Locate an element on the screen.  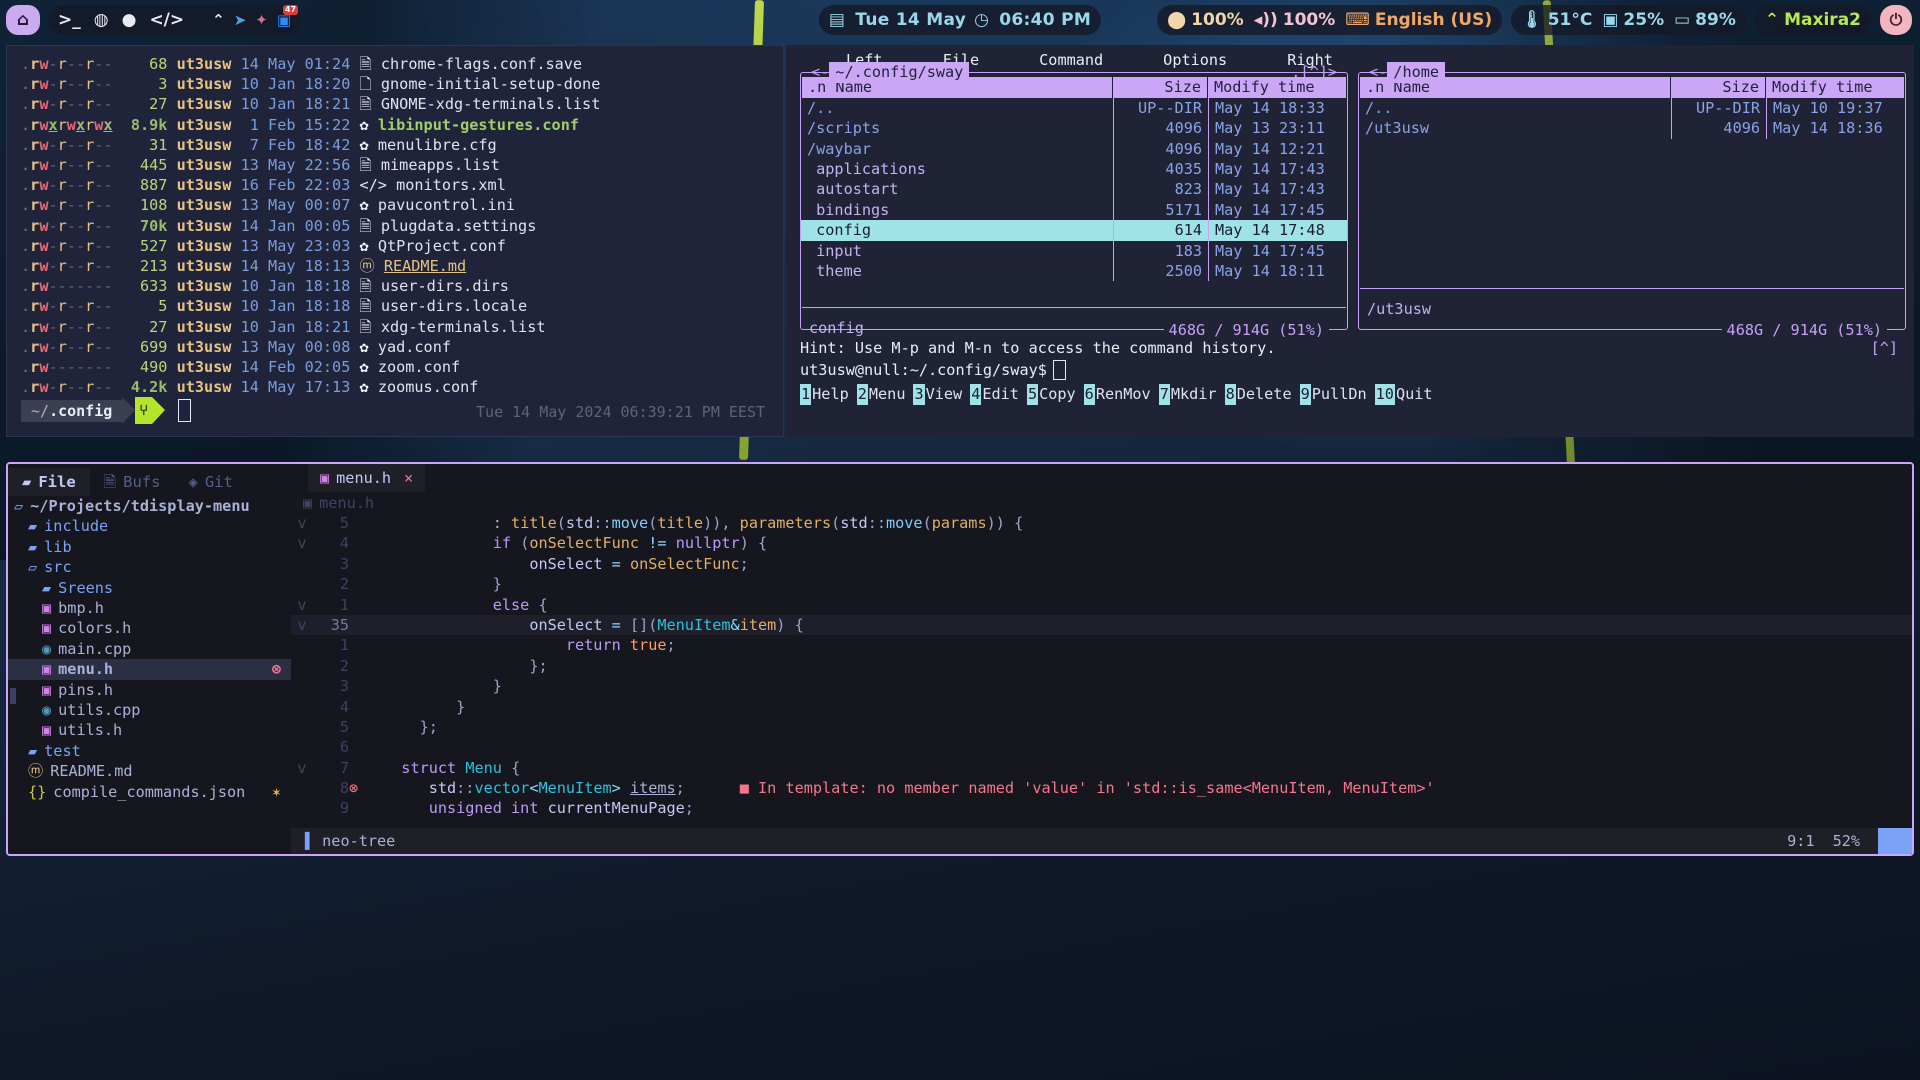
neotree-item-menu-h: ▣ menu.h ⊗ is located at coordinates (149, 669).